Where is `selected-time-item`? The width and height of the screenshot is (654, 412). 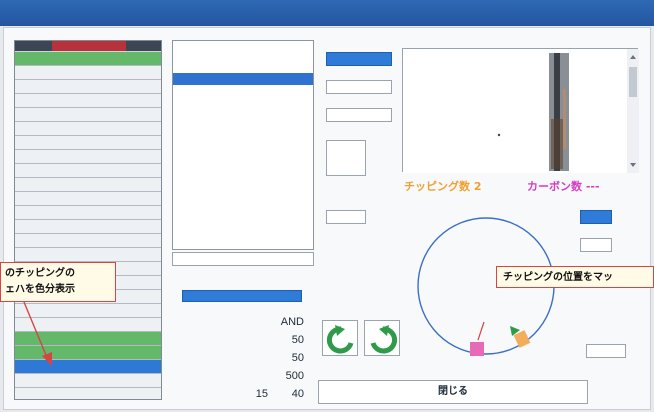 selected-time-item is located at coordinates (243, 79).